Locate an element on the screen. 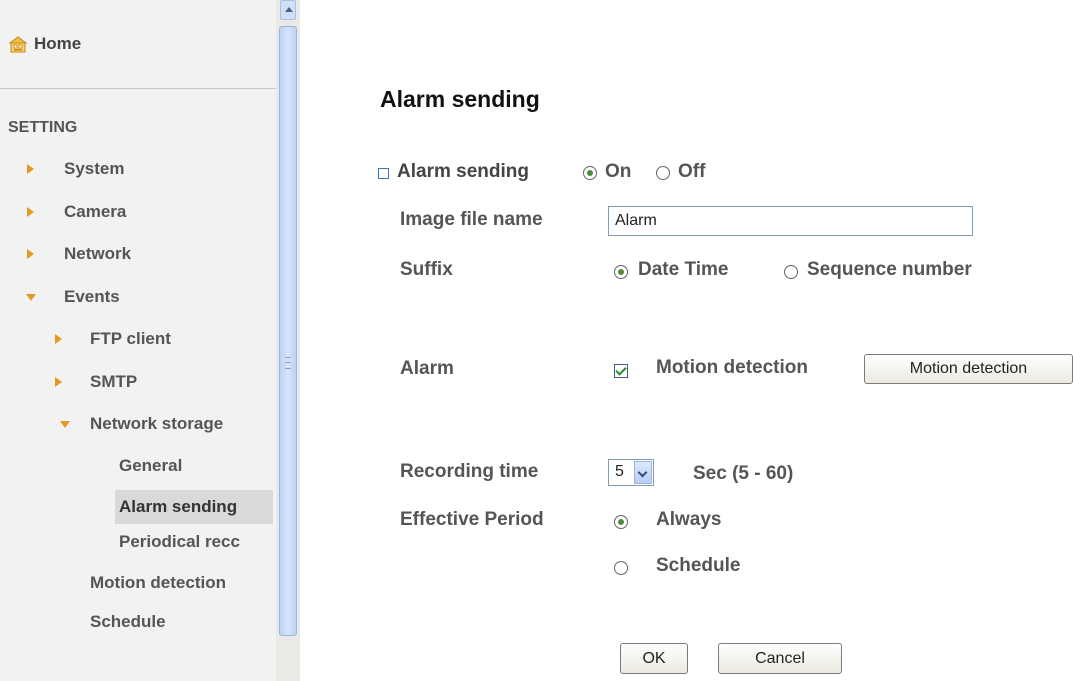  setting-section-label: SETTING is located at coordinates (43, 127).